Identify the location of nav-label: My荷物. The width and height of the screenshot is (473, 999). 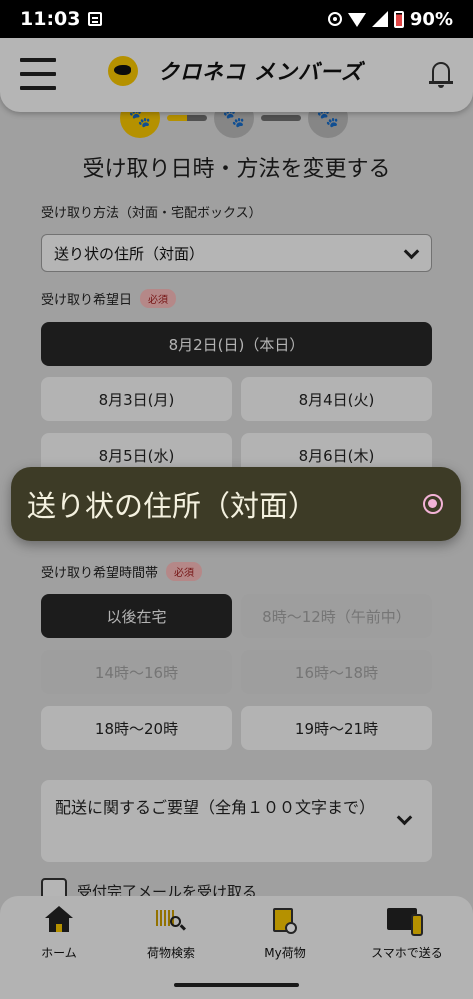
(285, 953).